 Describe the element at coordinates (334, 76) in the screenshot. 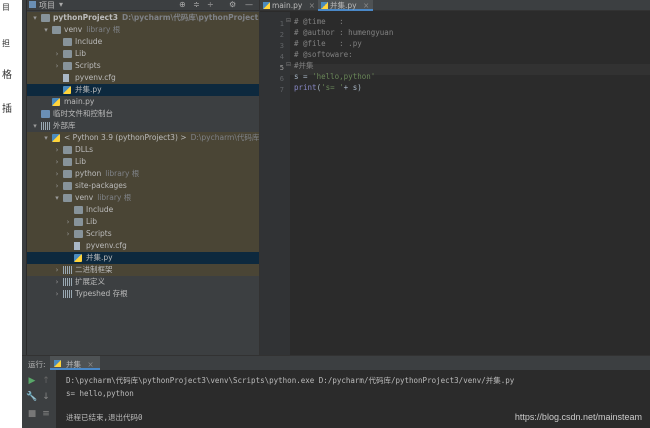

I see `code-line: s = 'hello,python'` at that location.